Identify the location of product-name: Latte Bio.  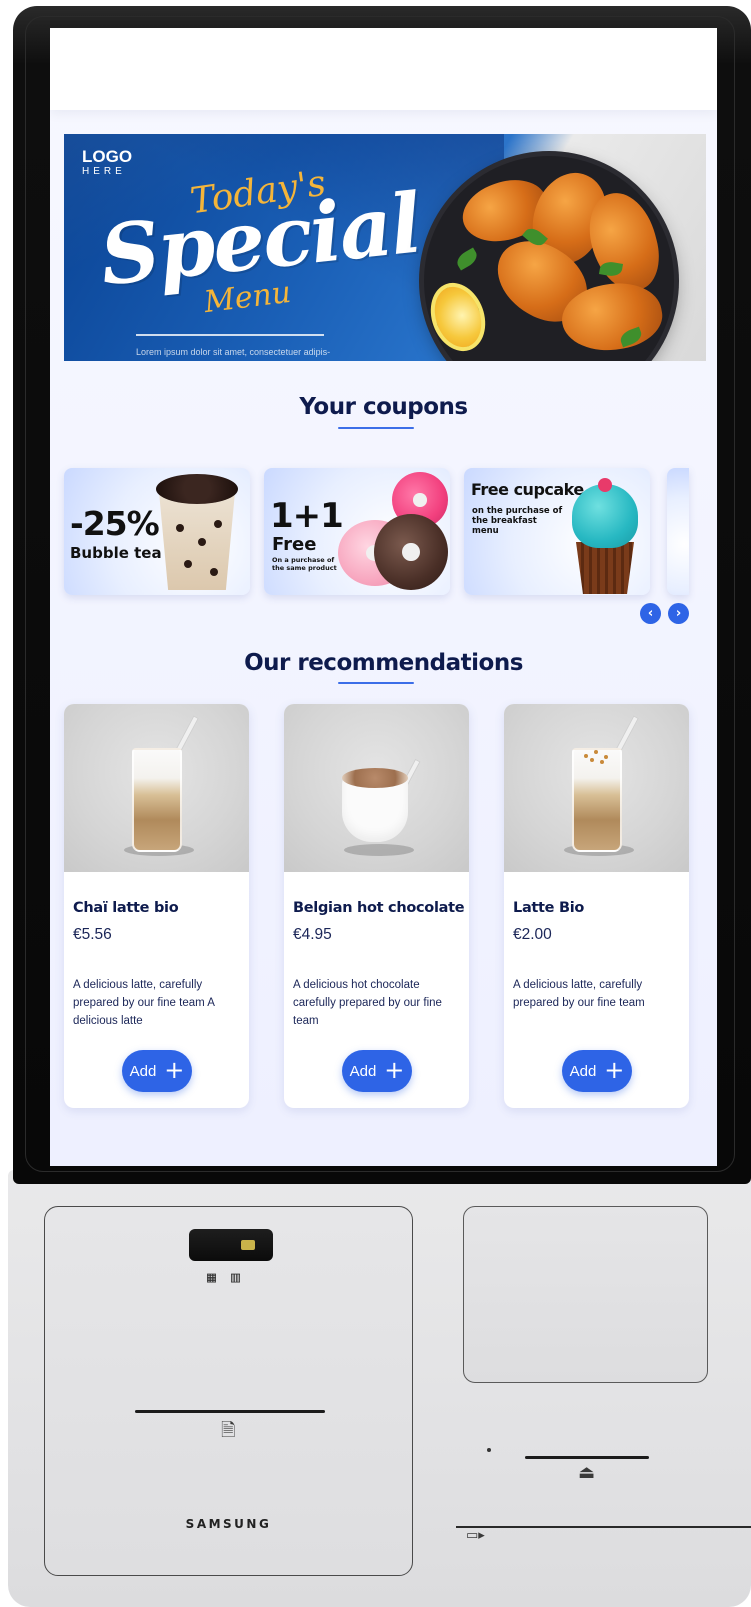
(549, 908).